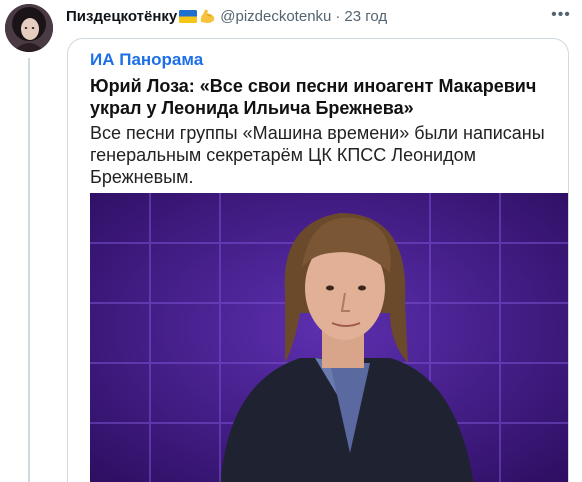 Image resolution: width=582 pixels, height=482 pixels. I want to click on display-name: Пиздецкотёнку, so click(121, 16).